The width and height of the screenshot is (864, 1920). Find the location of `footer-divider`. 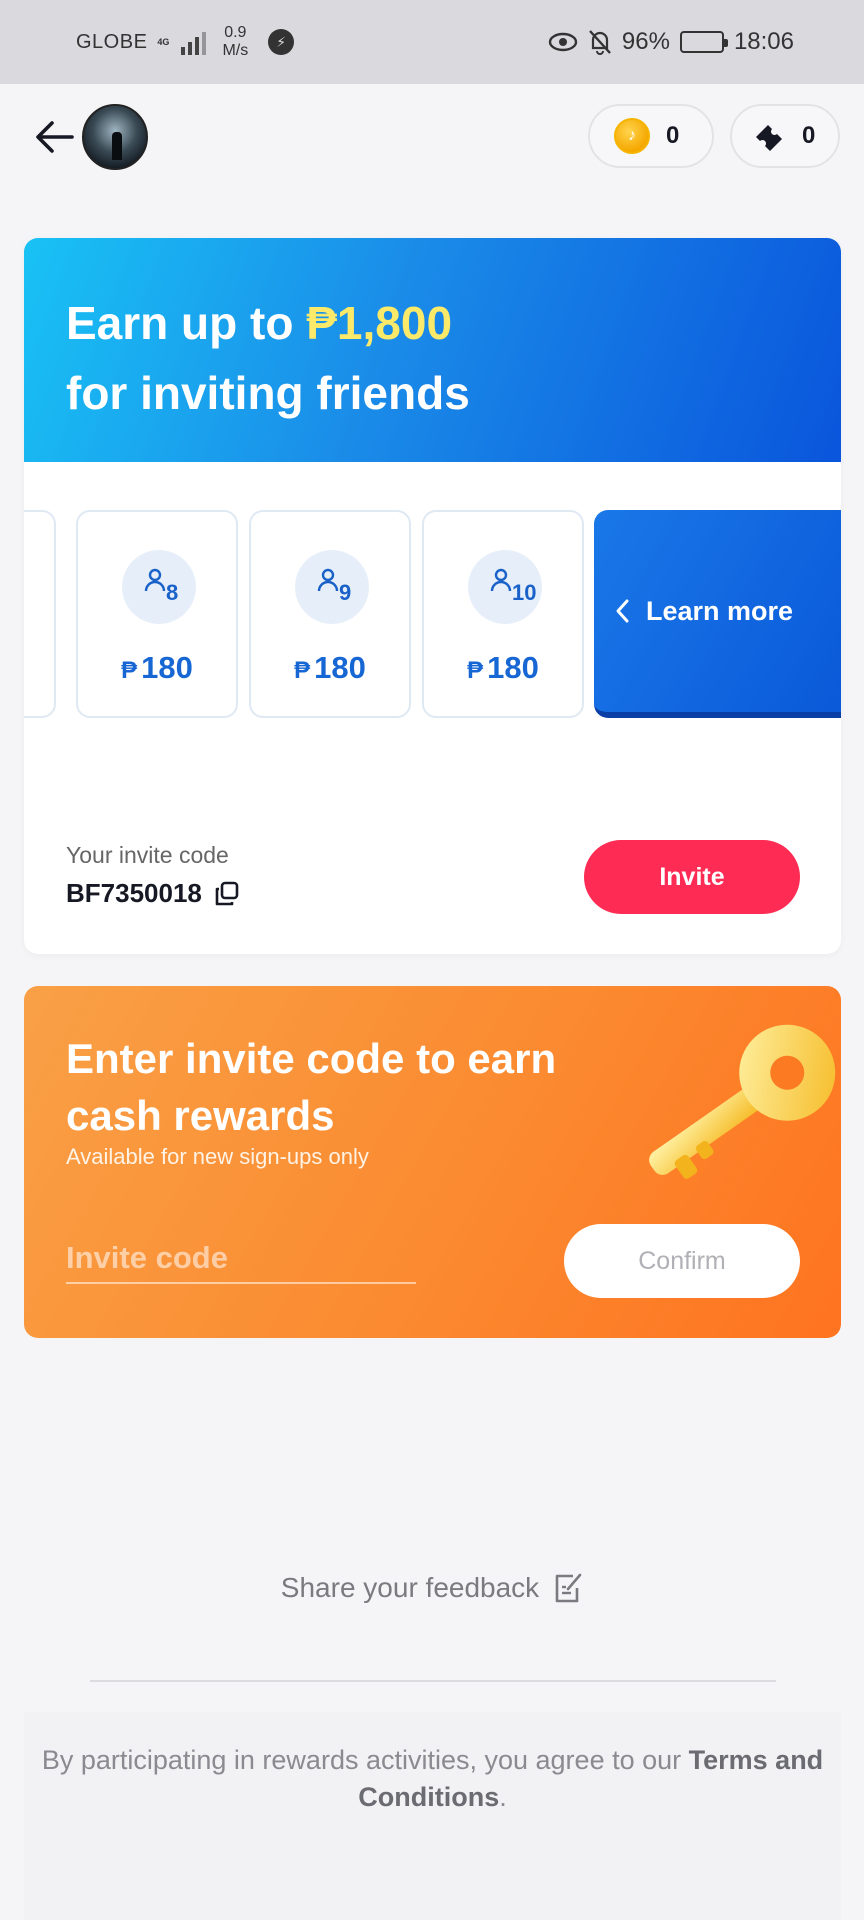

footer-divider is located at coordinates (433, 1681).